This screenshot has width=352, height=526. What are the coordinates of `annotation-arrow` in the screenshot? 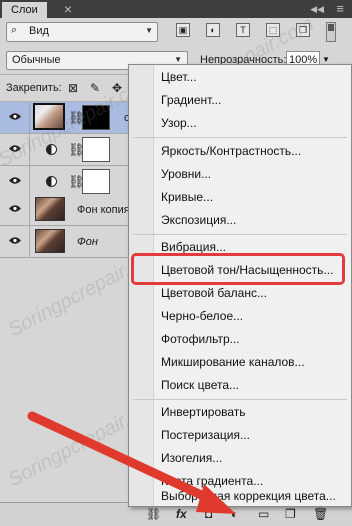 It's located at (131, 462).